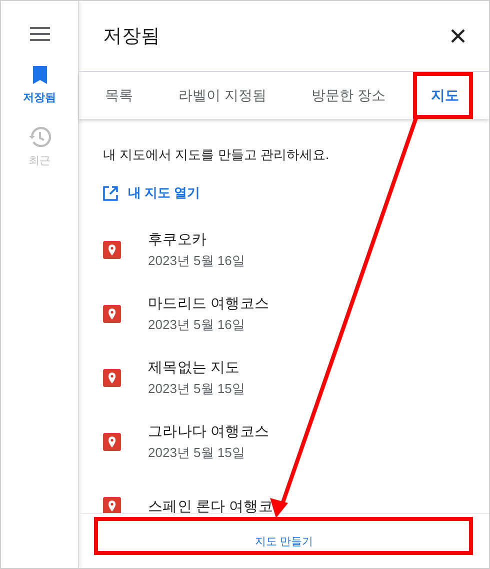  I want to click on open-my-maps-link: 내 지도 열기, so click(284, 193).